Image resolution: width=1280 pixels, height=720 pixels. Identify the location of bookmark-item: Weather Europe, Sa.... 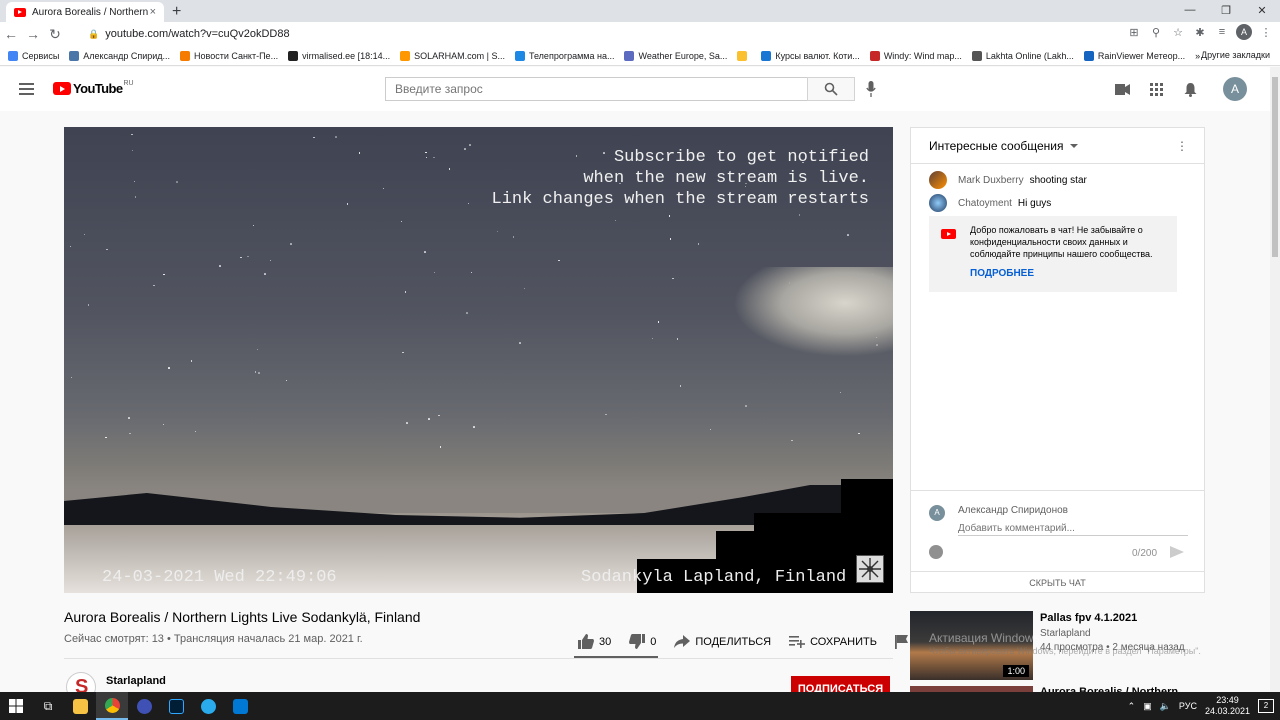
(675, 55).